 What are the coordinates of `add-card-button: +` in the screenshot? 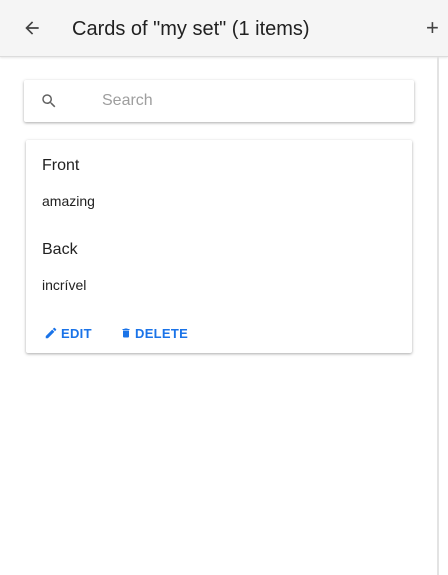 It's located at (437, 28).